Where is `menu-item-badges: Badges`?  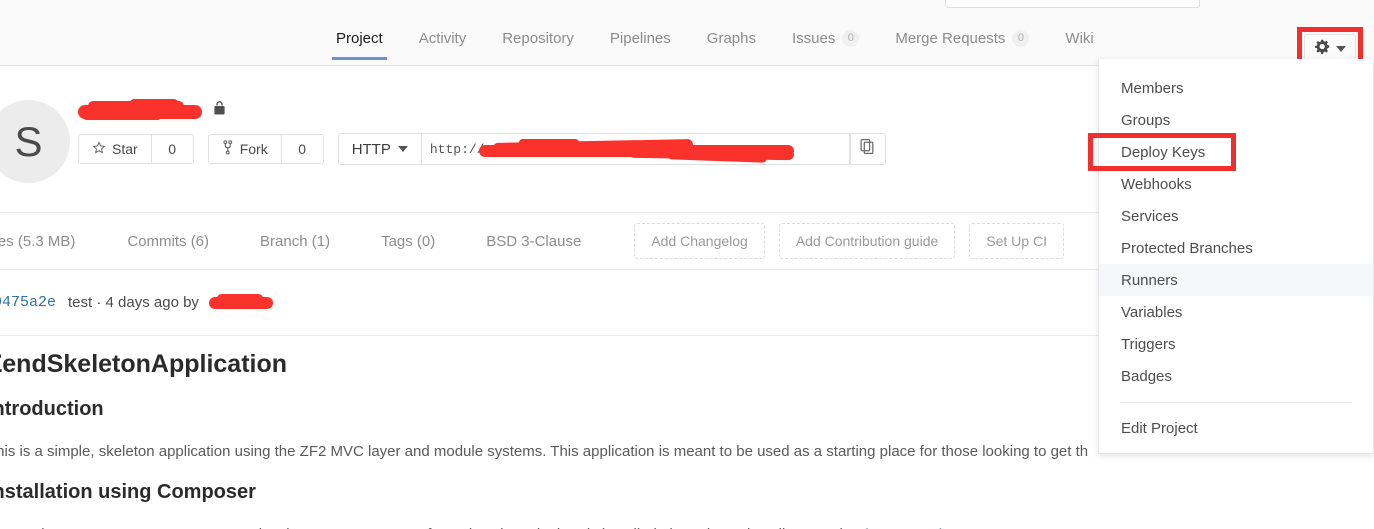 menu-item-badges: Badges is located at coordinates (1236, 376).